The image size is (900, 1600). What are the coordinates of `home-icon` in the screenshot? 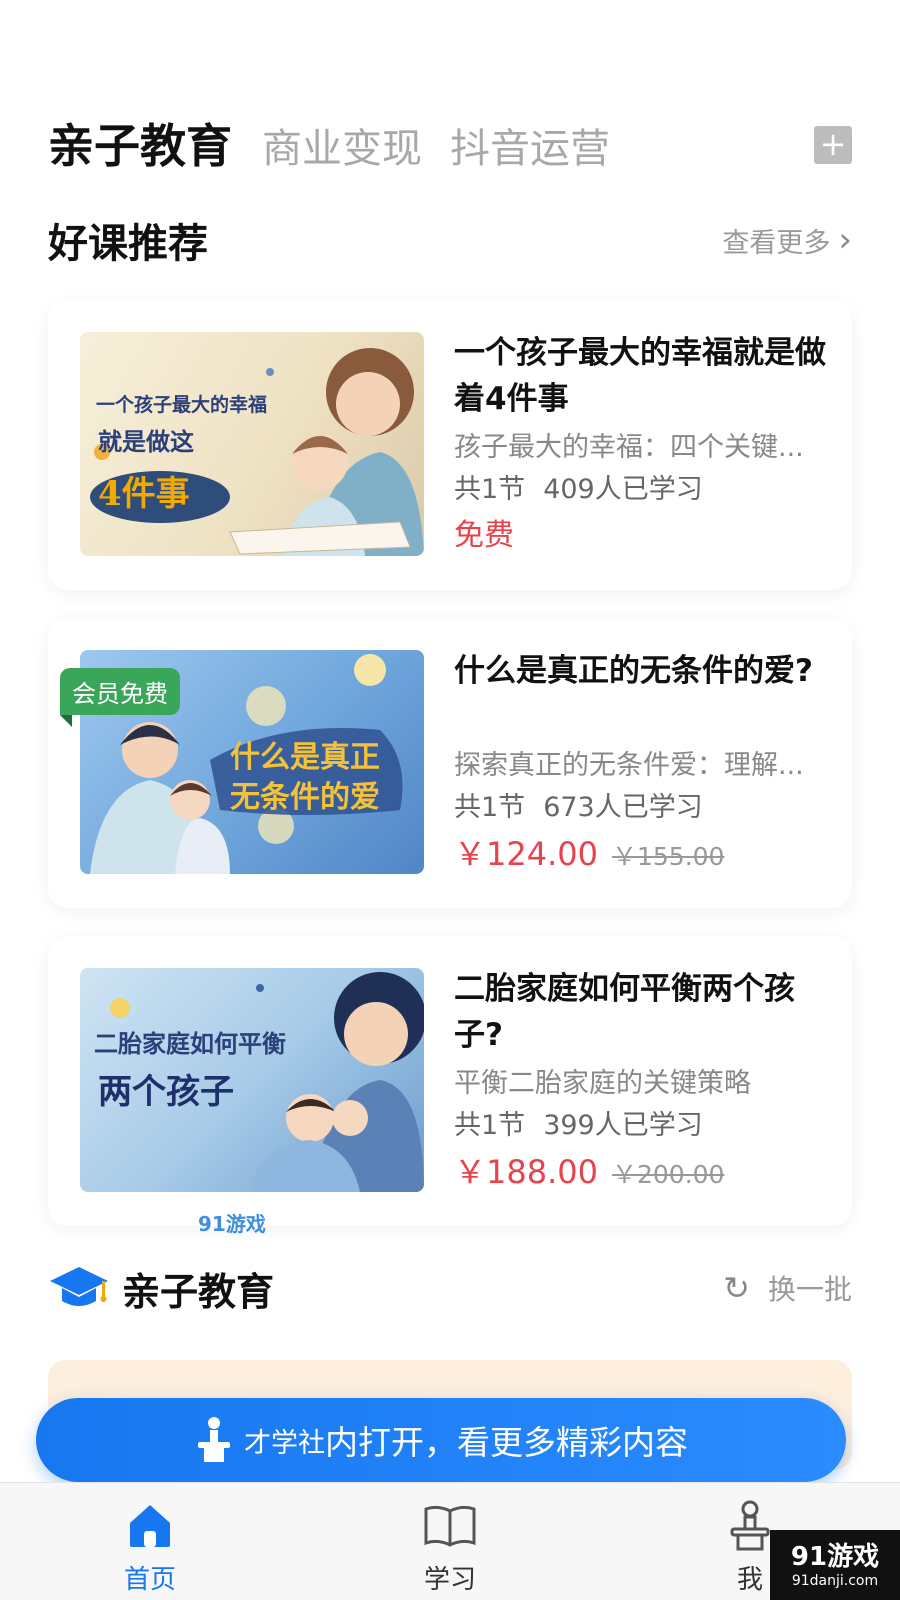 It's located at (150, 1526).